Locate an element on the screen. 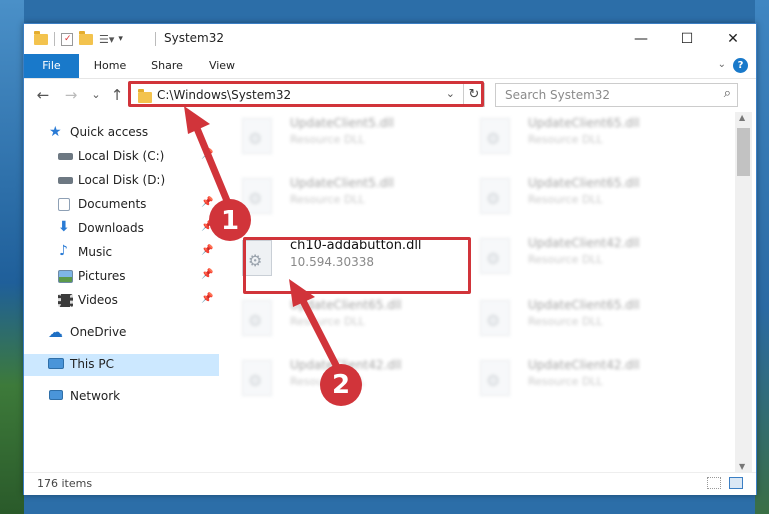 This screenshot has width=769, height=514. details-view-icon is located at coordinates (714, 483).